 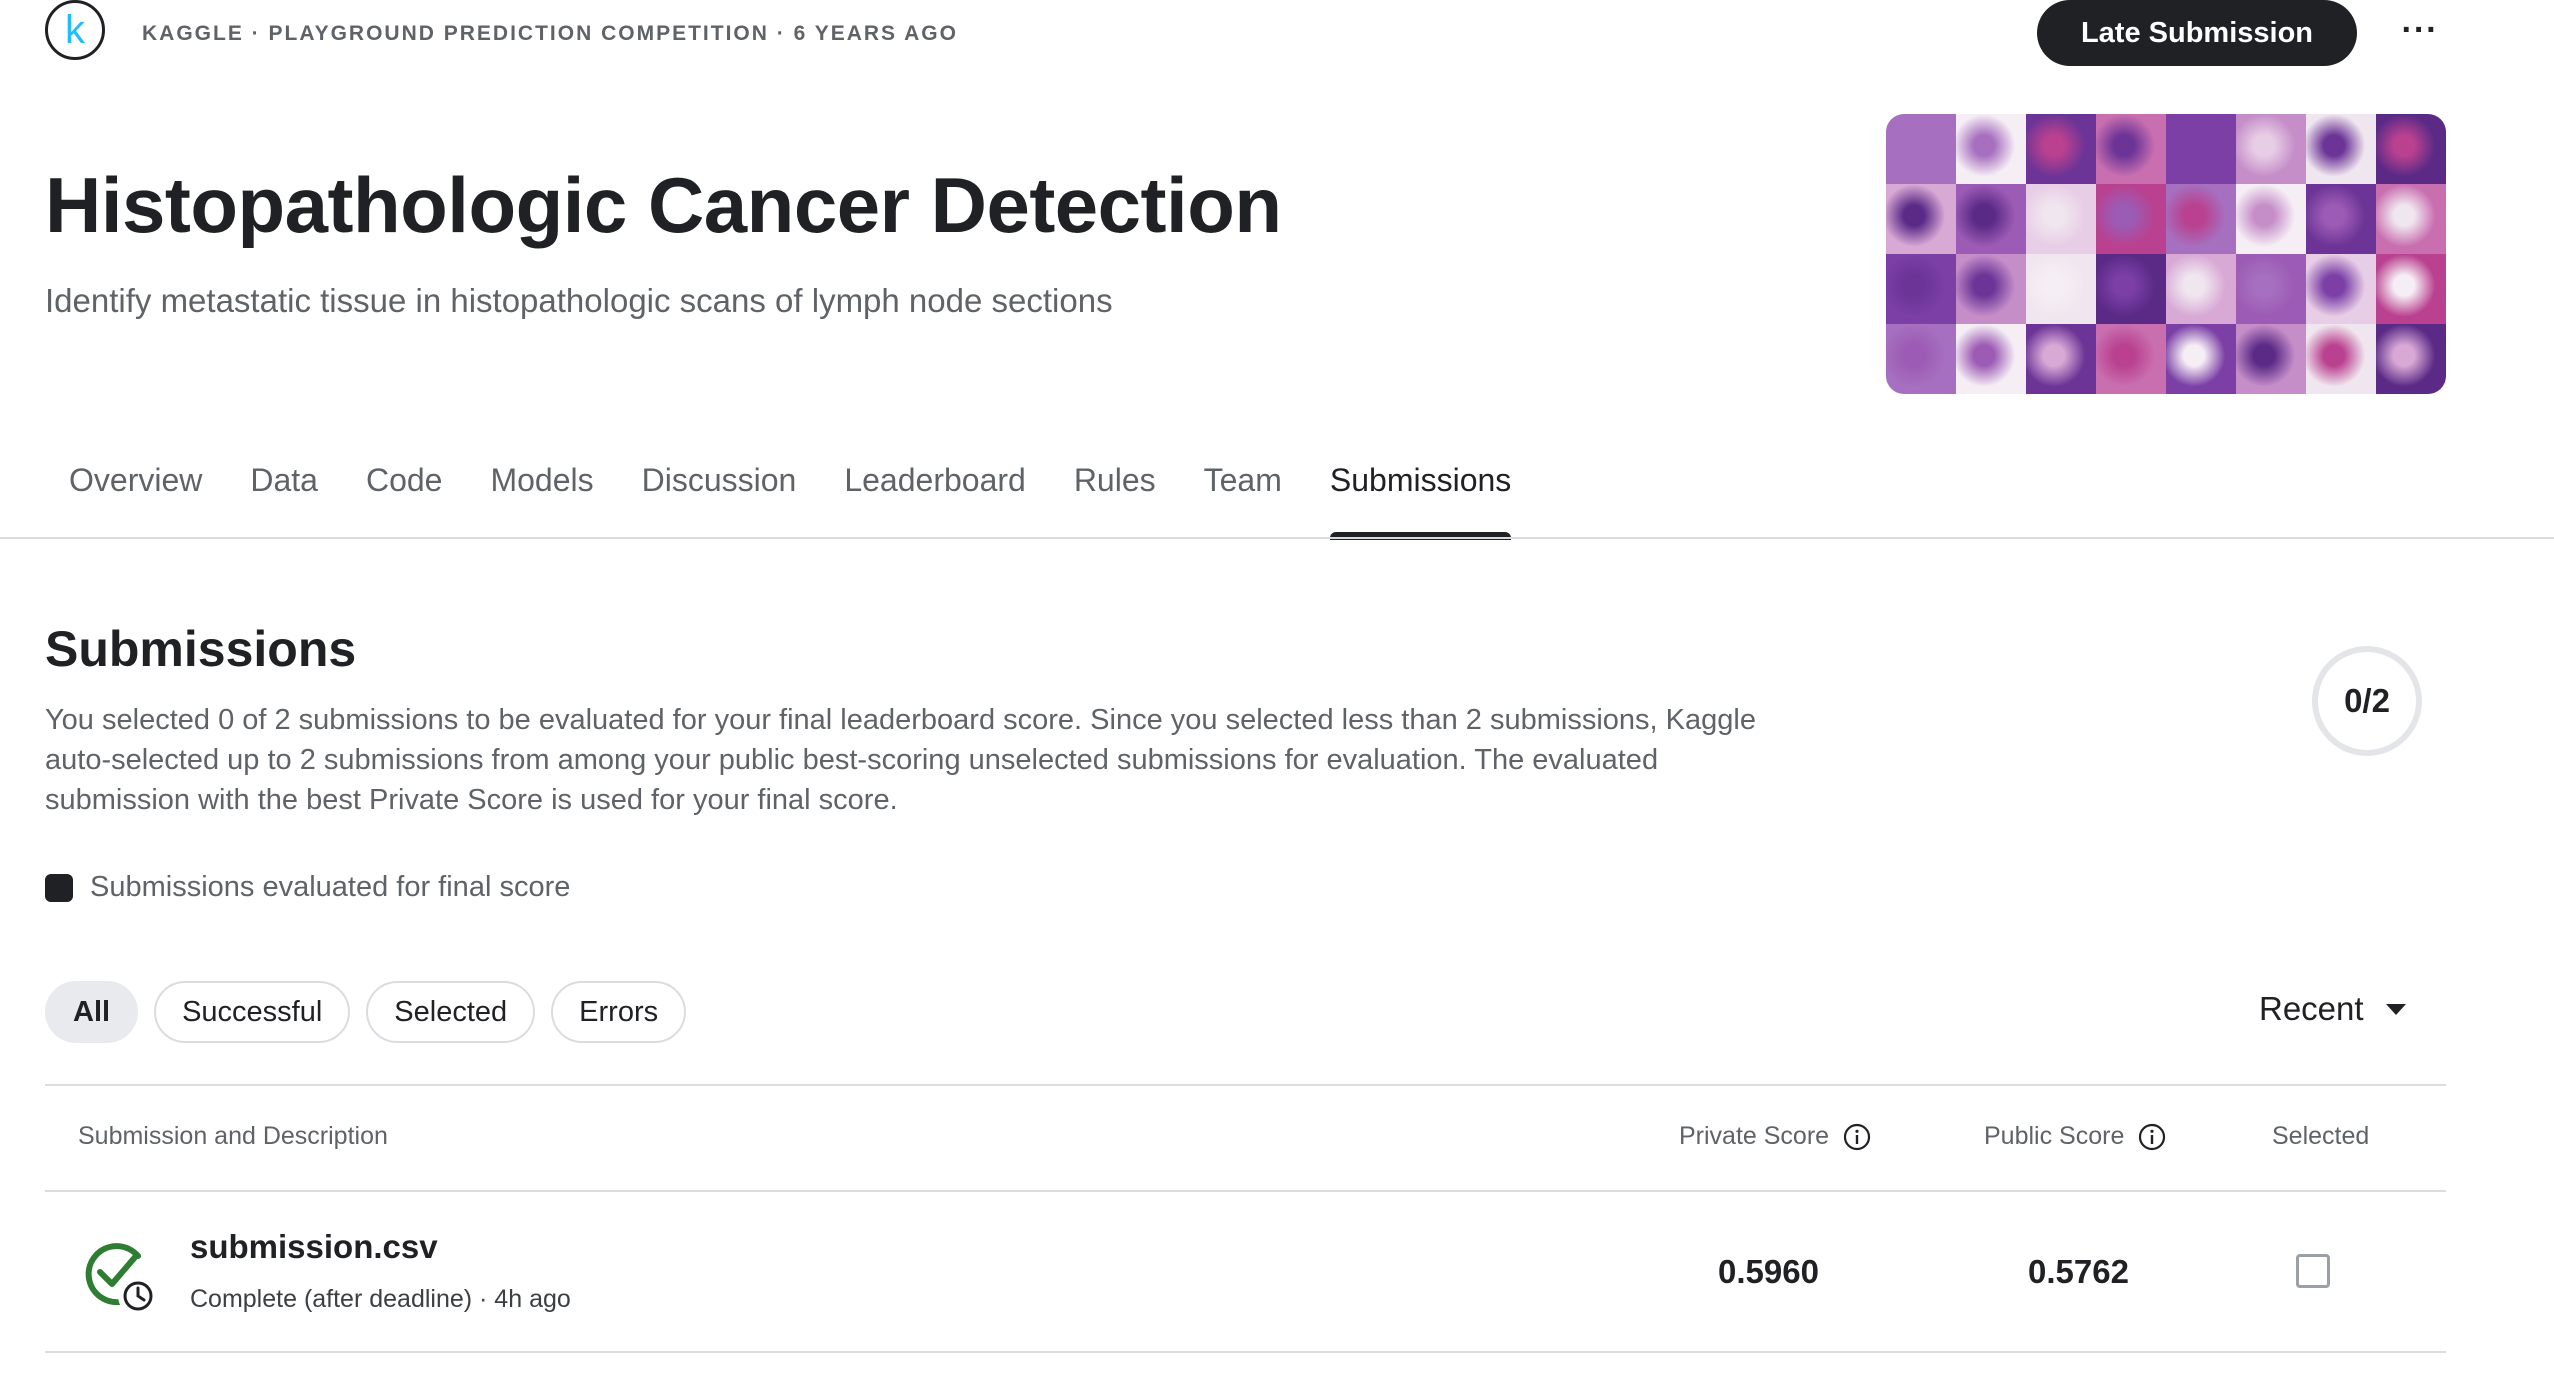 What do you see at coordinates (1245, 1085) in the screenshot?
I see `table-top-divider` at bounding box center [1245, 1085].